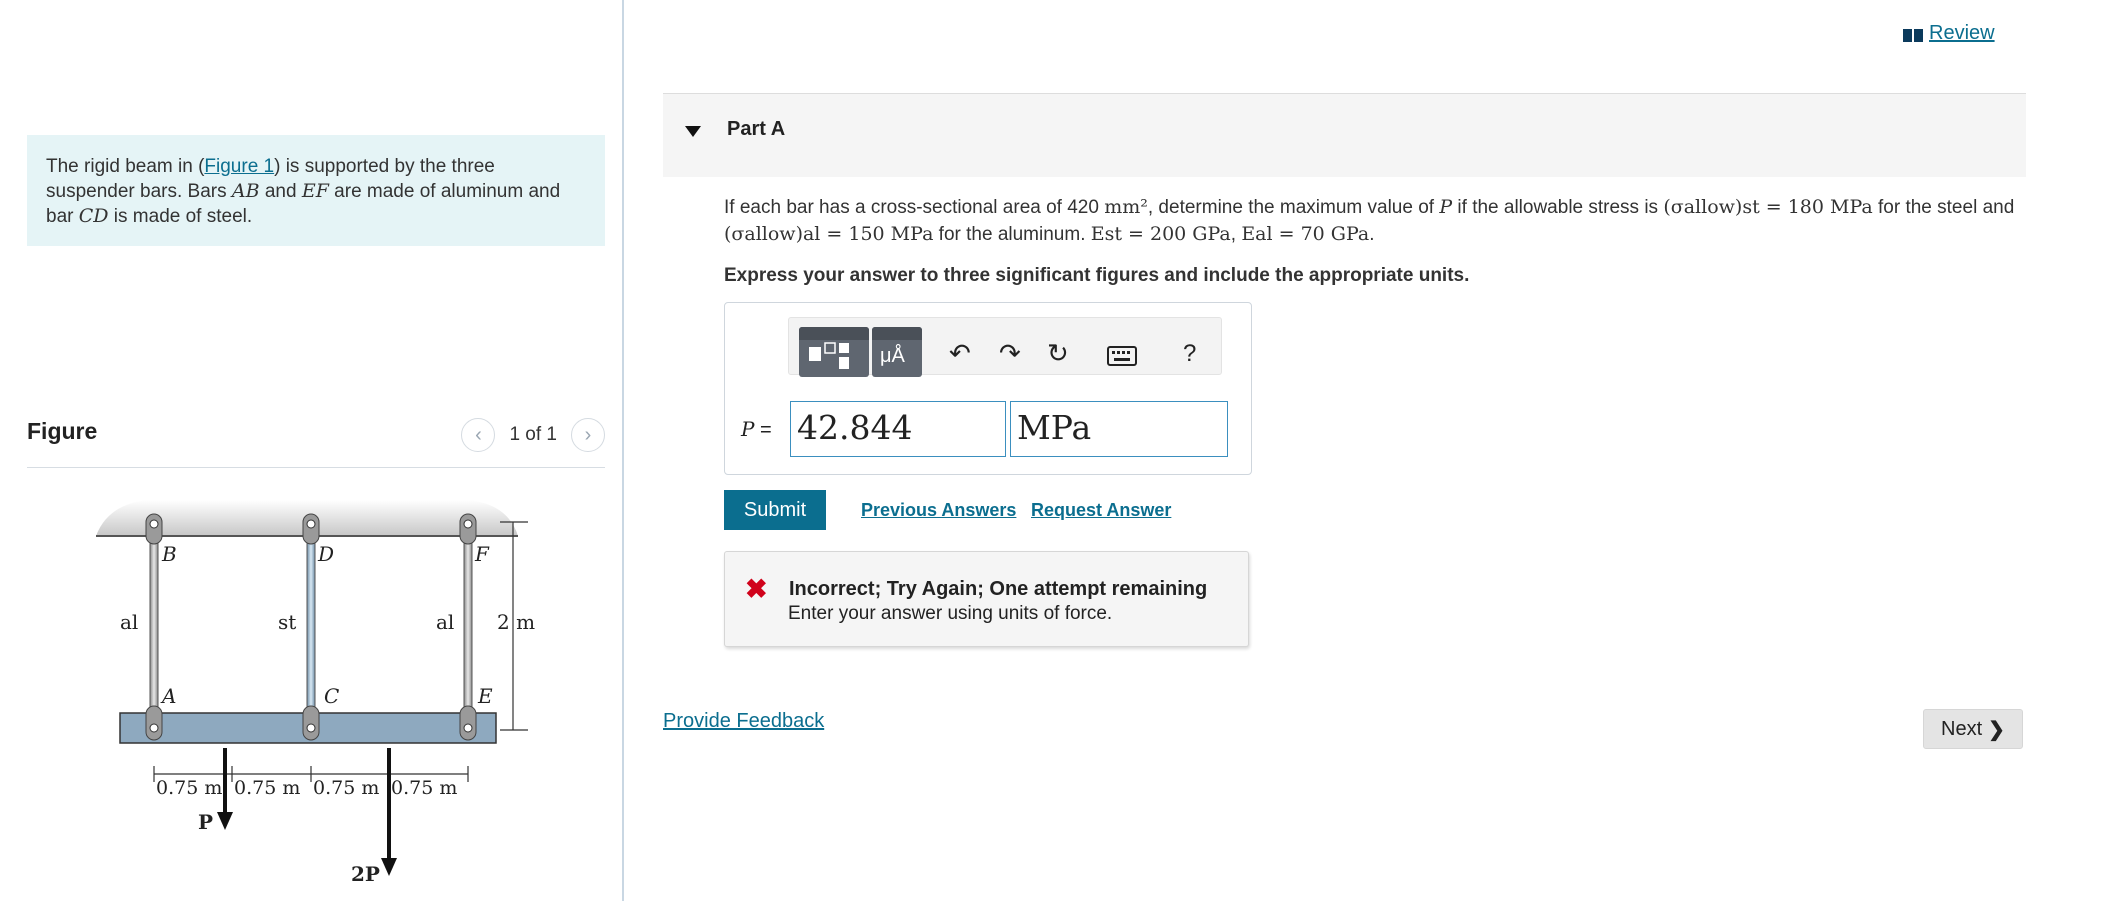  Describe the element at coordinates (125, 166) in the screenshot. I see `problem-text: The rigid beam in (` at that location.